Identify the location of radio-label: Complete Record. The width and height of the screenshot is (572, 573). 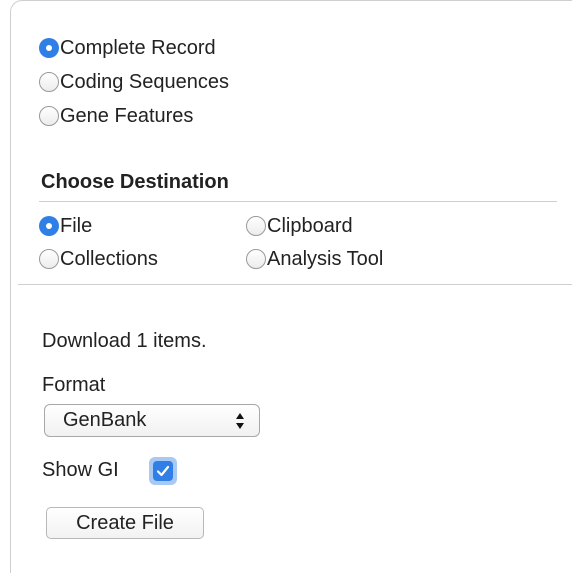
(138, 47).